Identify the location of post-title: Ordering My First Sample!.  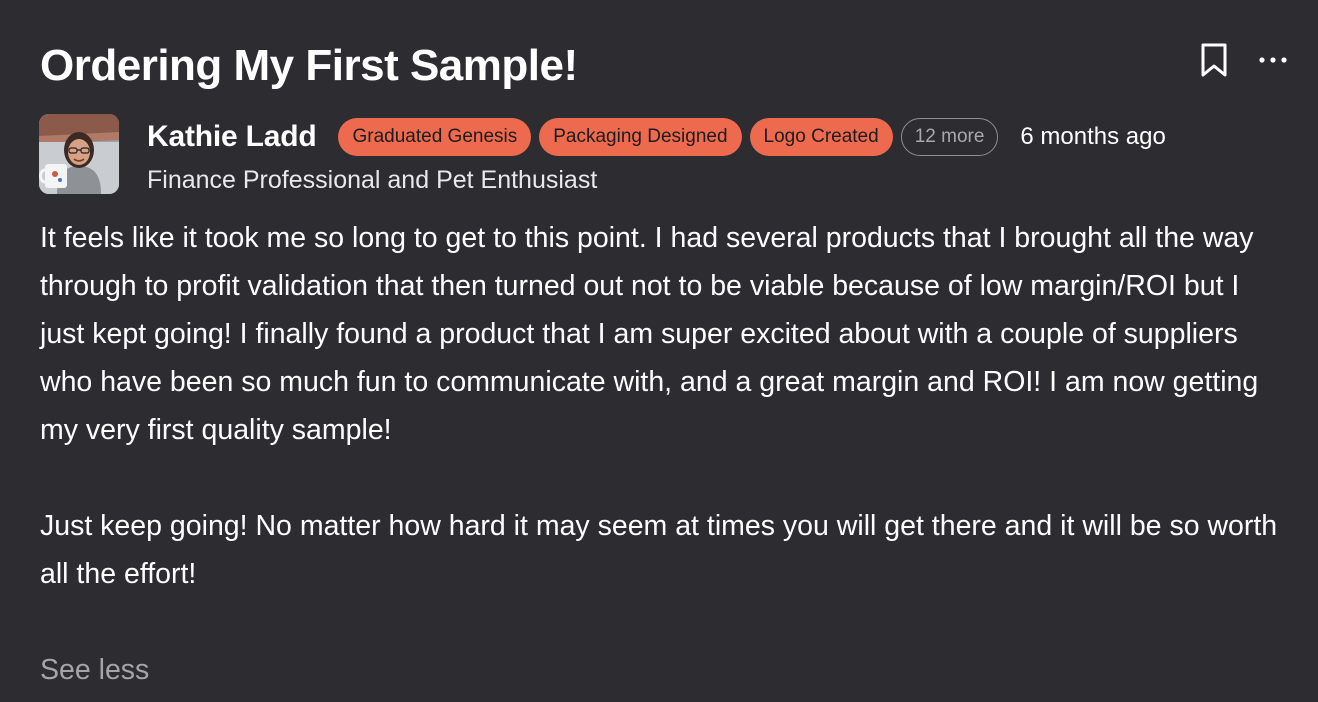
(309, 65).